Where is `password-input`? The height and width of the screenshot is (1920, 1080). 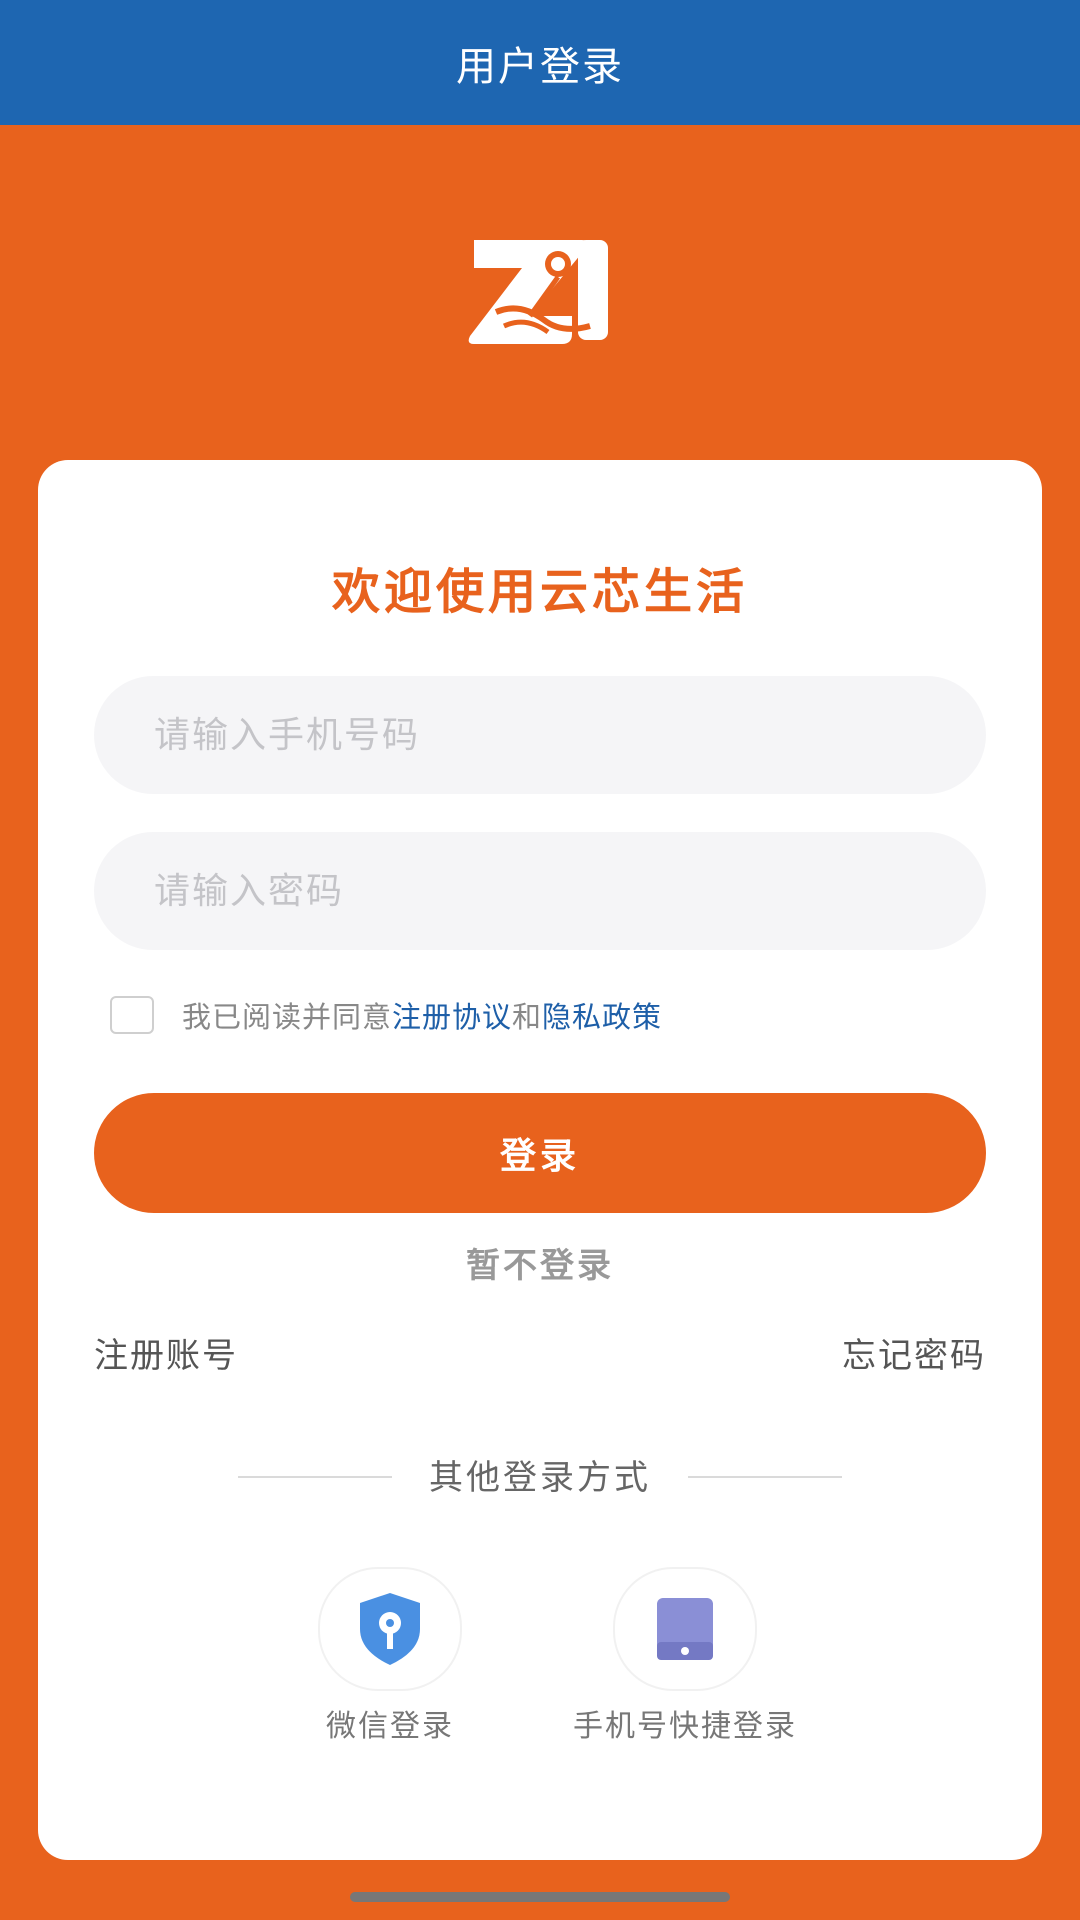 password-input is located at coordinates (540, 891).